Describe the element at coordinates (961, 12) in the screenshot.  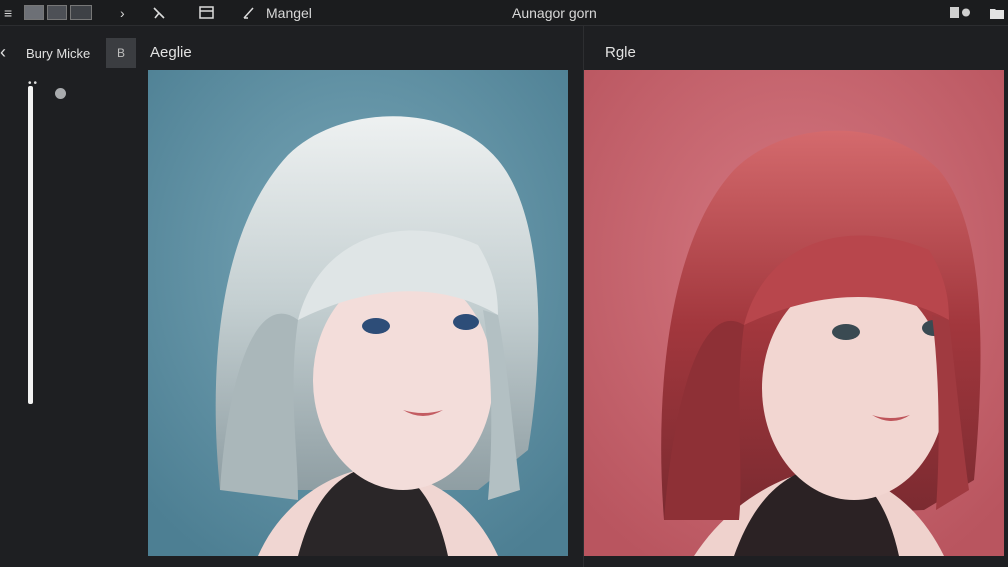
I see `view-toggle-icon` at that location.